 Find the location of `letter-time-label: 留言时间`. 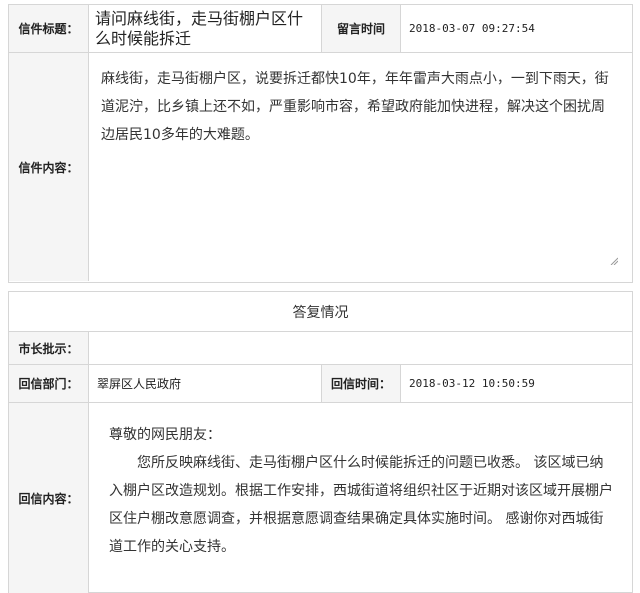

letter-time-label: 留言时间 is located at coordinates (361, 28).